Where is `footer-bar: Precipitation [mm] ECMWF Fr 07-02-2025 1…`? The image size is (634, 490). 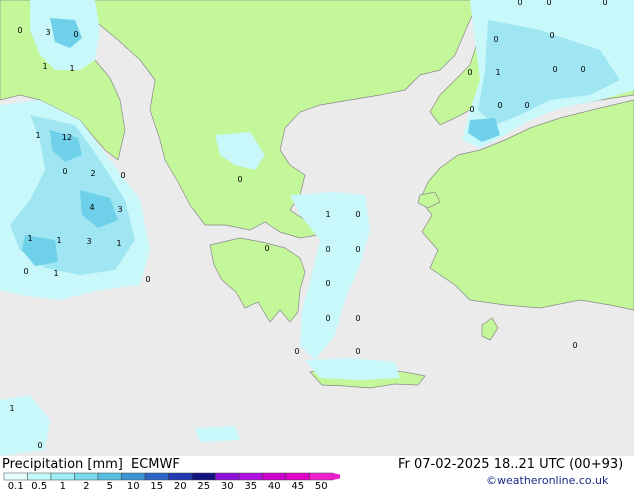 footer-bar: Precipitation [mm] ECMWF Fr 07-02-2025 1… is located at coordinates (317, 473).